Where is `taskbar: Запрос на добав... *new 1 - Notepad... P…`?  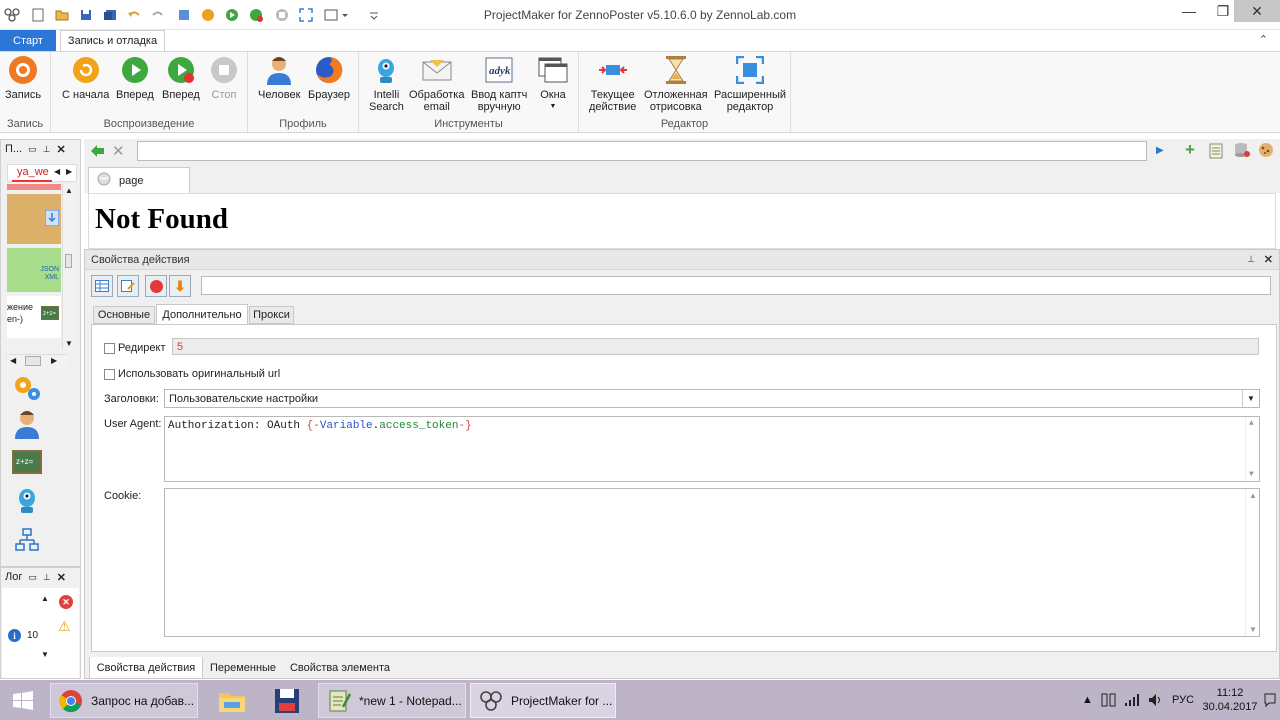 taskbar: Запрос на добав... *new 1 - Notepad... P… is located at coordinates (640, 700).